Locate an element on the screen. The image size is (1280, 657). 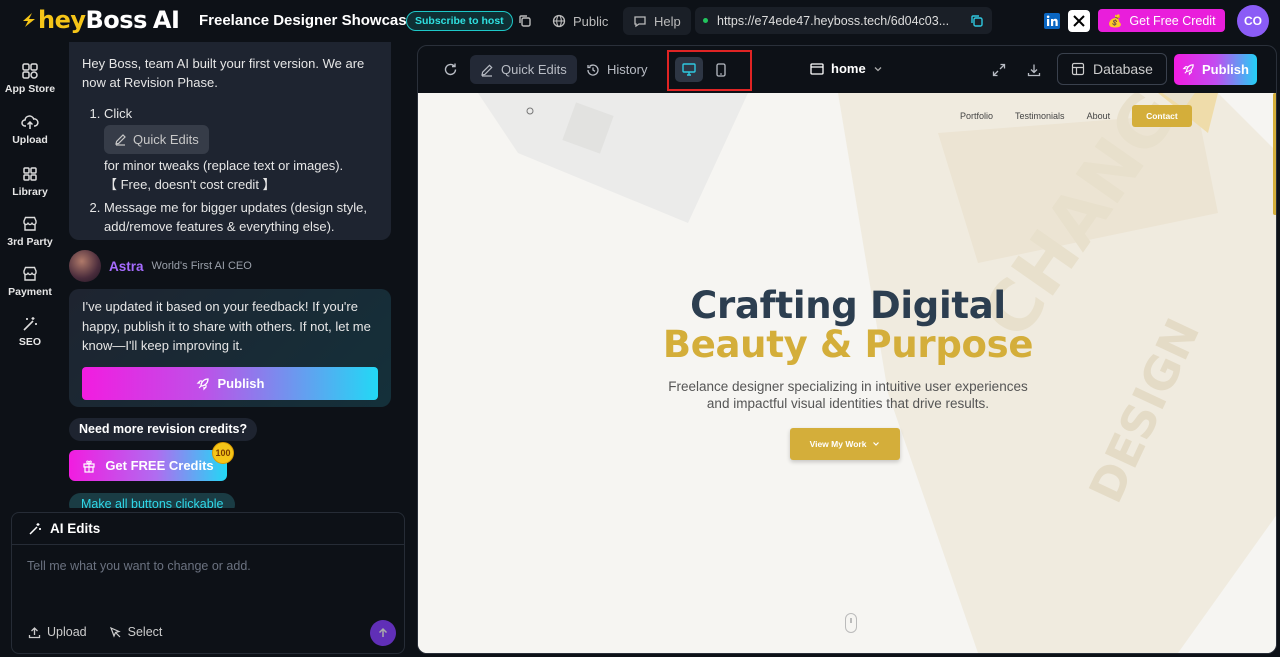
cursor-select-icon is located at coordinates (115, 632).